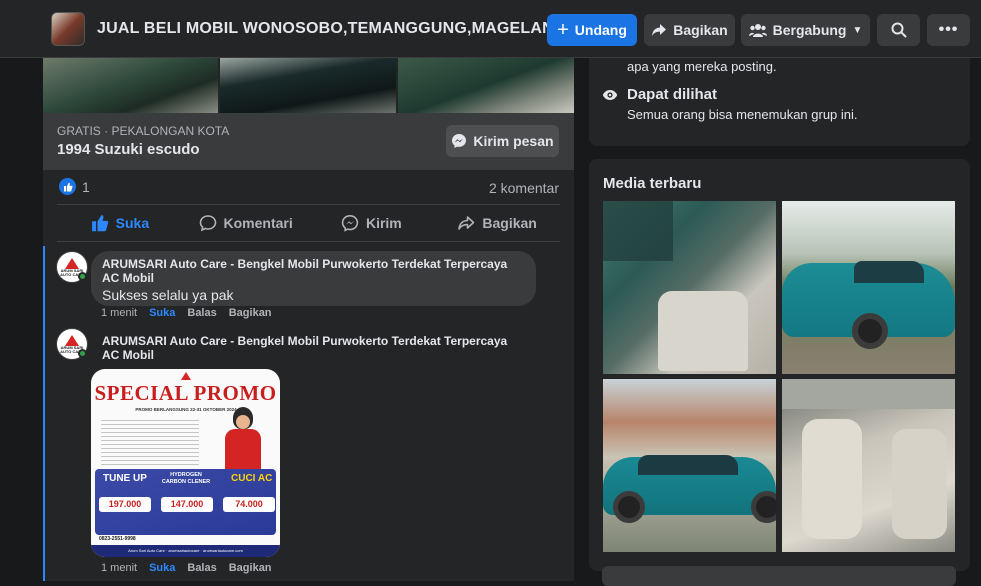 This screenshot has height=586, width=981. What do you see at coordinates (249, 504) in the screenshot?
I see `promo-price: 74.000` at bounding box center [249, 504].